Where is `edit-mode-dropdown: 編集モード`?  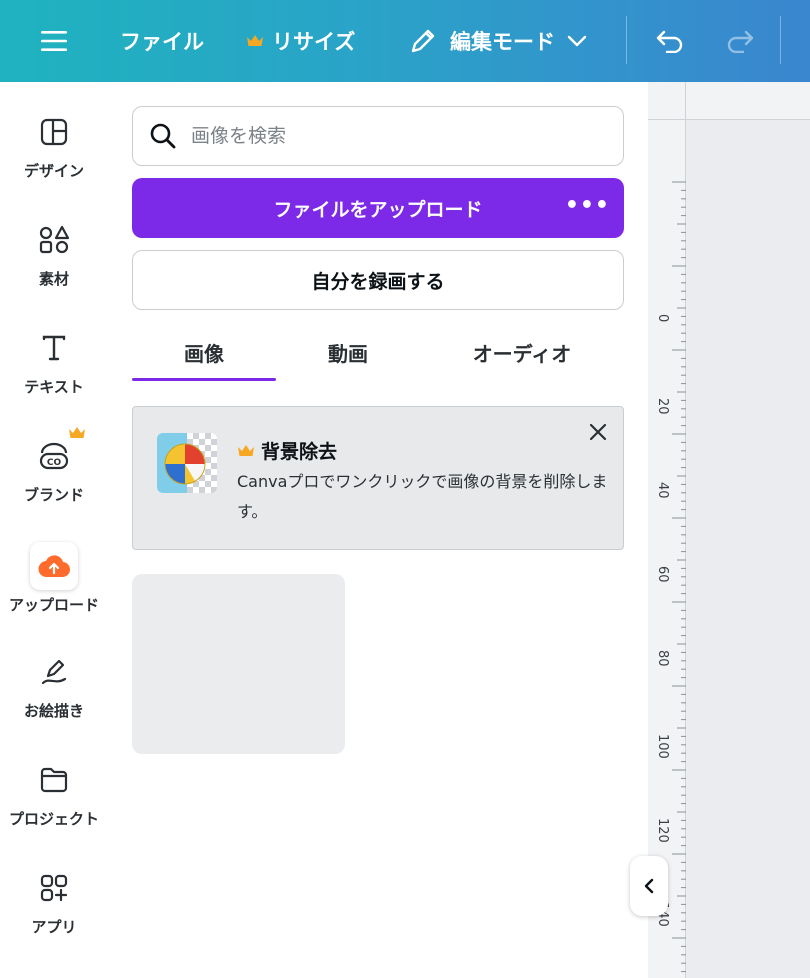 edit-mode-dropdown: 編集モード is located at coordinates (497, 41).